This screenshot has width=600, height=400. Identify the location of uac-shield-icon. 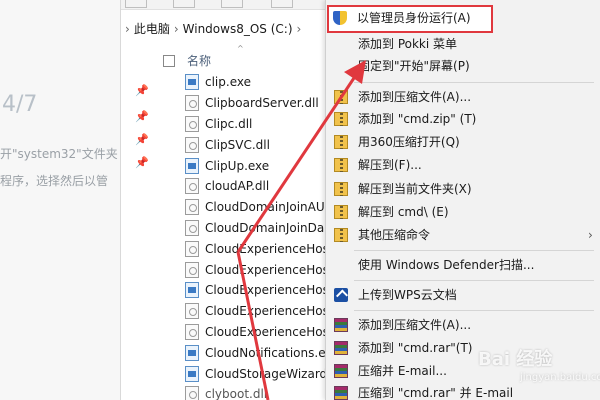
(340, 18).